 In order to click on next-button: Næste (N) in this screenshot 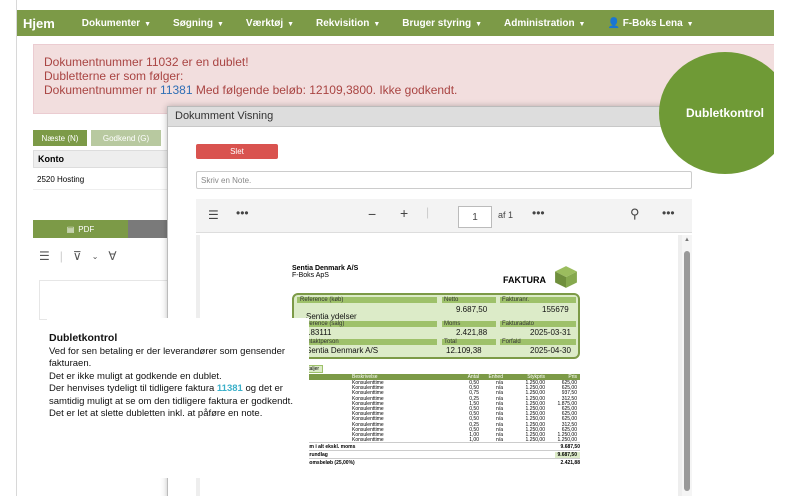, I will do `click(60, 138)`.